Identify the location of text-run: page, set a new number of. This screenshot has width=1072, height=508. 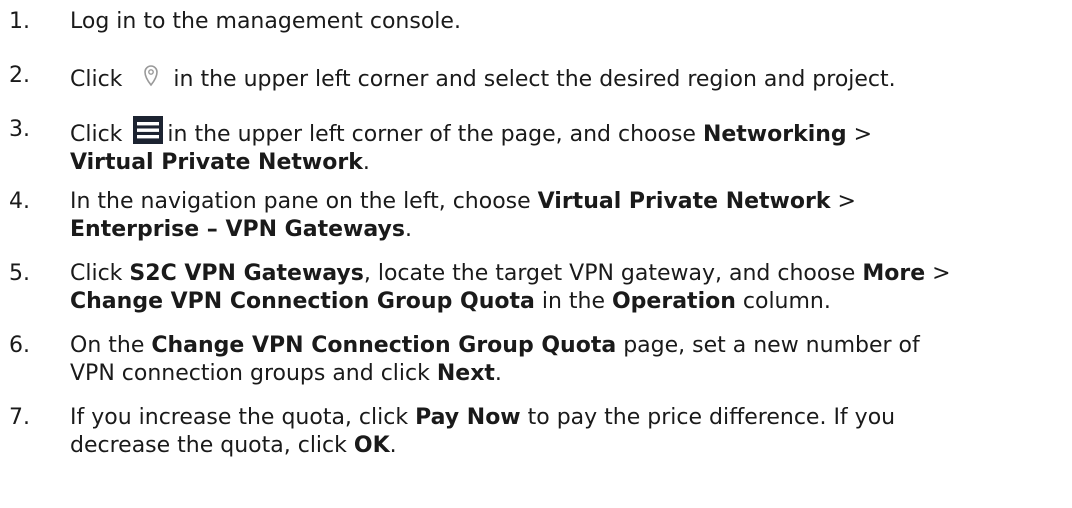
(768, 345).